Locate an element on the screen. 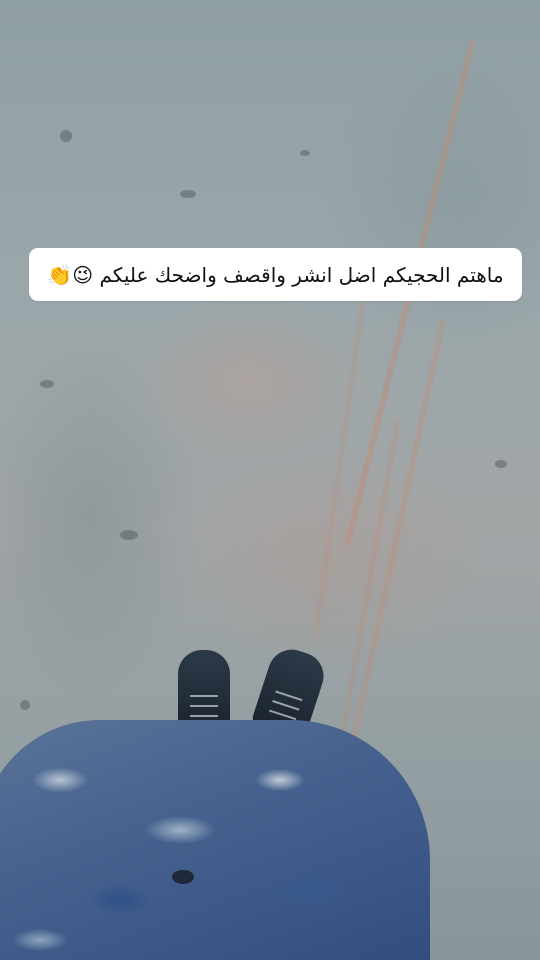  ground-track is located at coordinates (339, 468).